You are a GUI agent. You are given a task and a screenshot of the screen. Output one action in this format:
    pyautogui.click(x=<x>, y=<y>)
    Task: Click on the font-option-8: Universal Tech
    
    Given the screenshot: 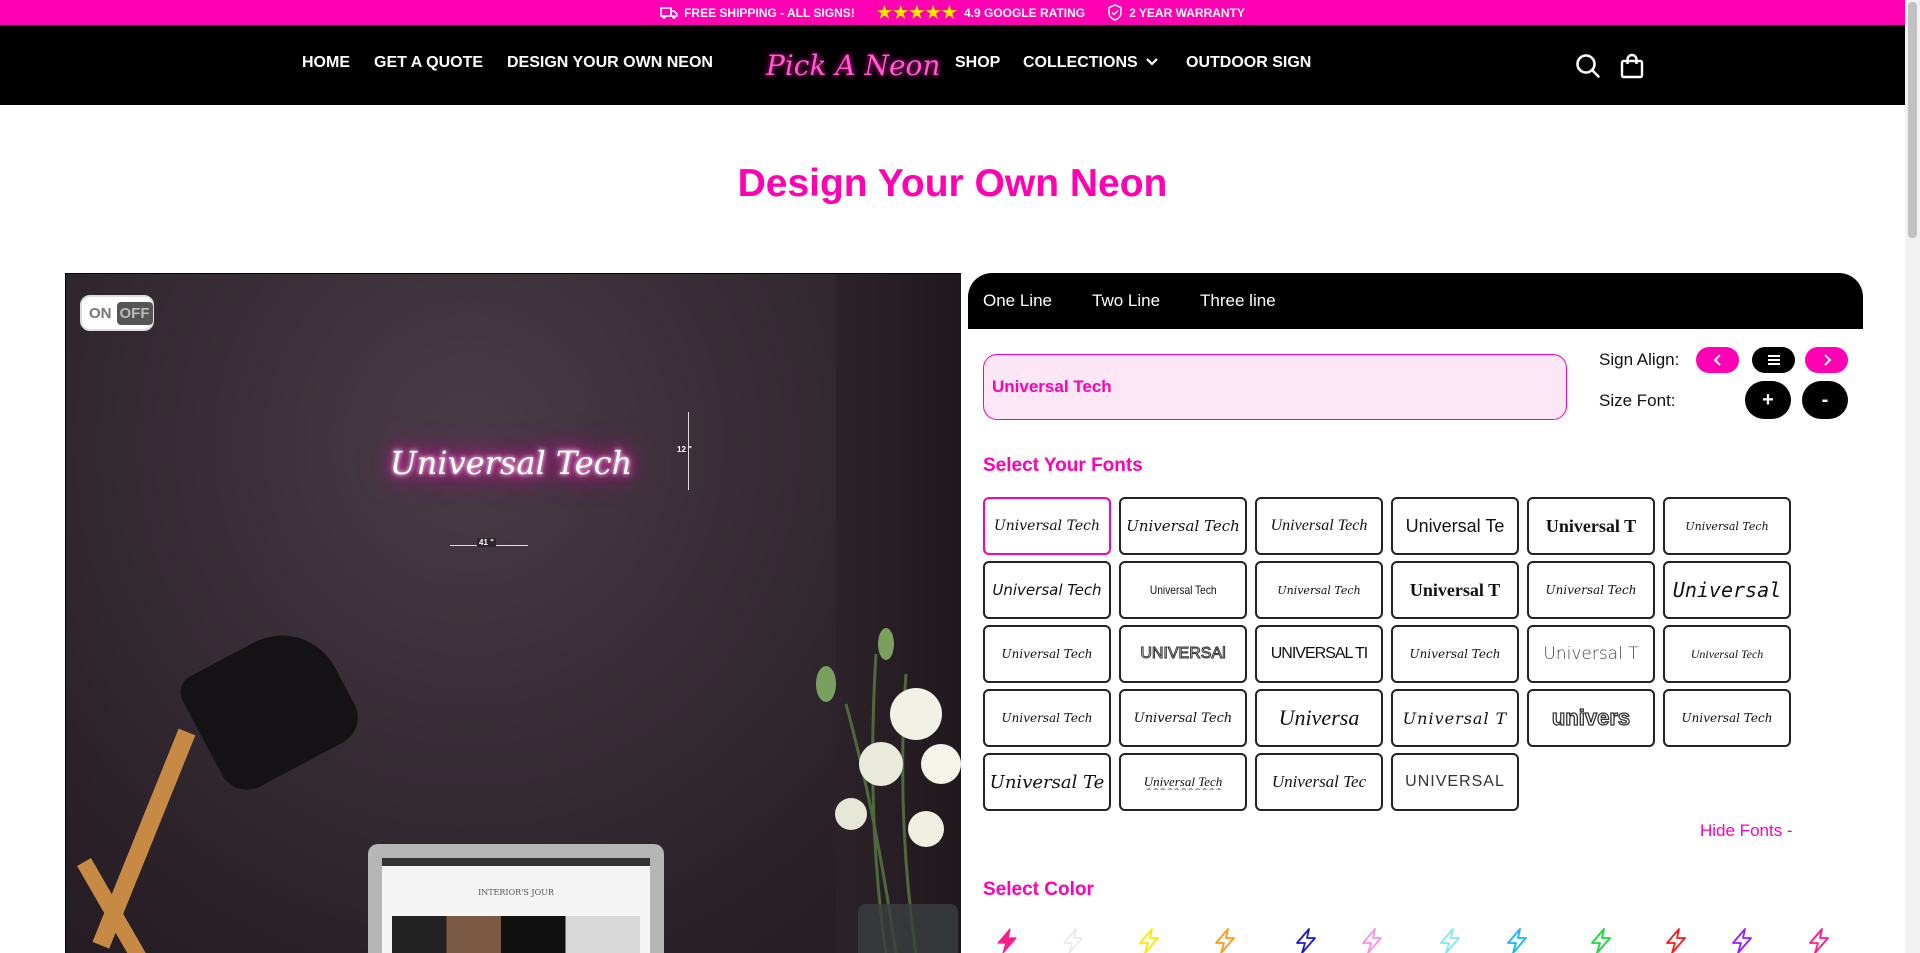 What is the action you would take?
    pyautogui.click(x=1183, y=590)
    